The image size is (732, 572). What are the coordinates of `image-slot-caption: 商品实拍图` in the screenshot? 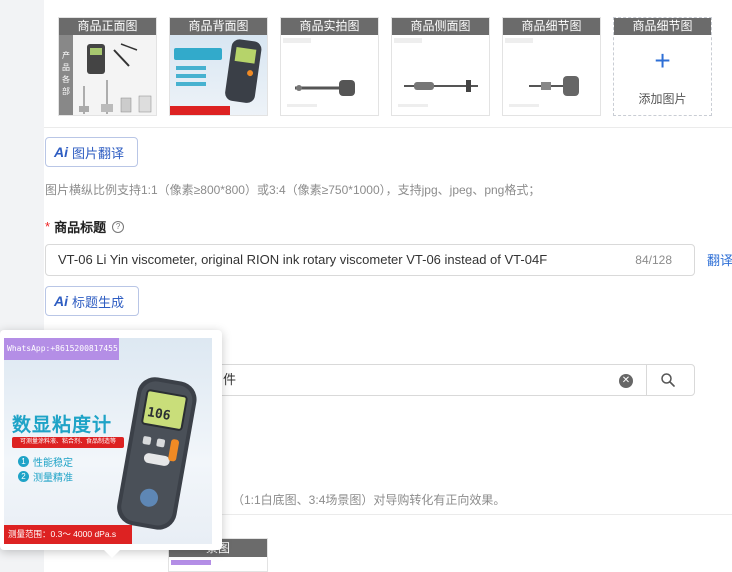 It's located at (329, 26).